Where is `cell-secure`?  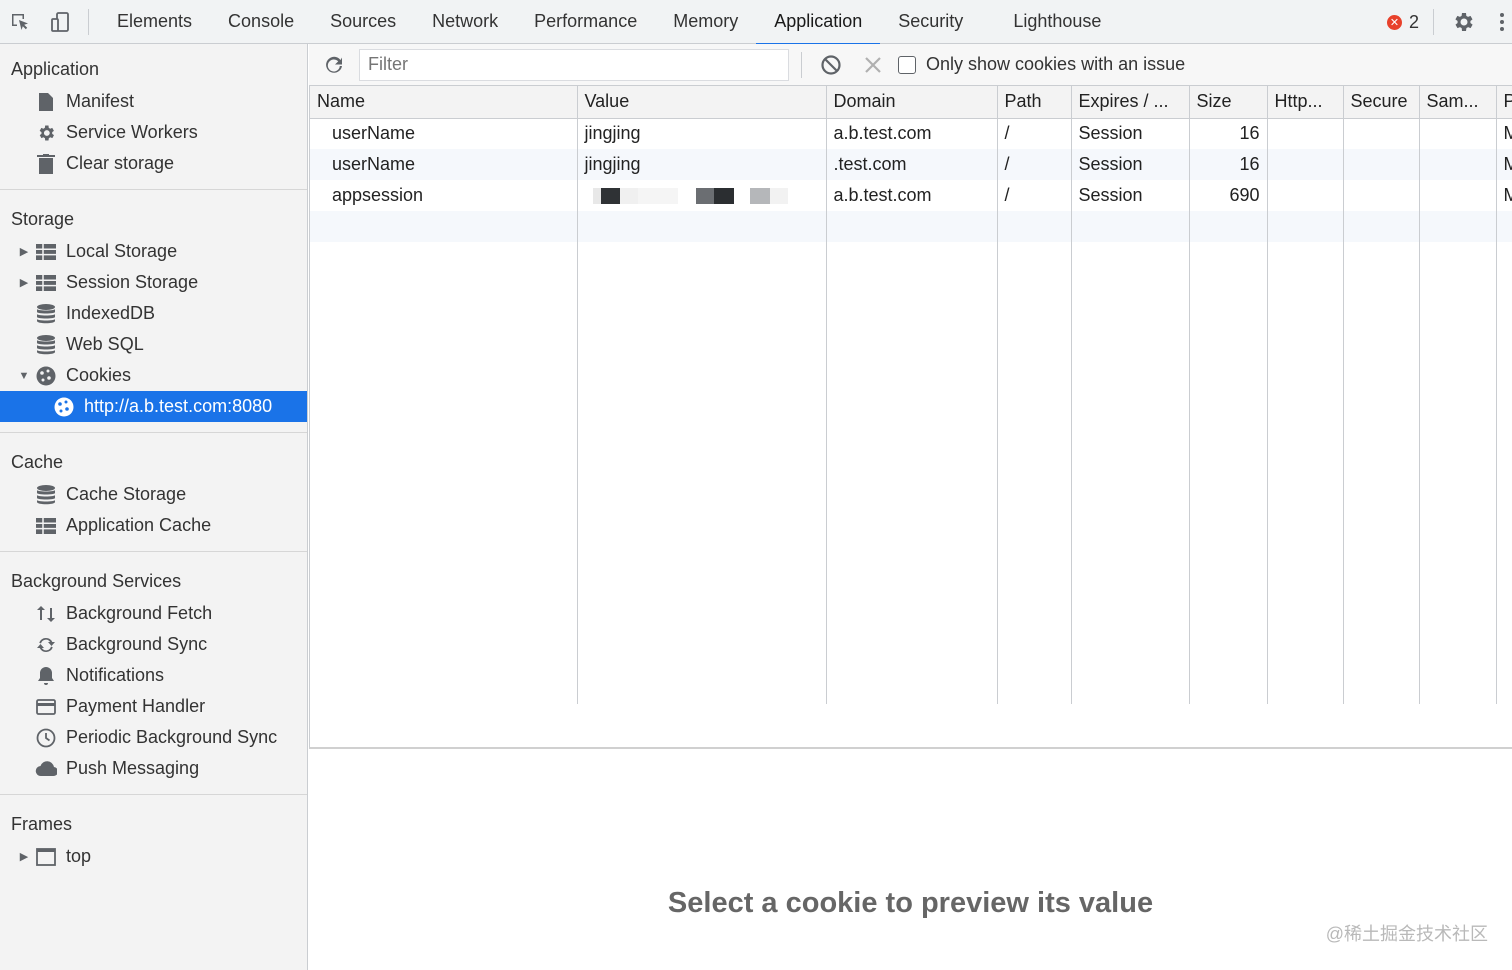
cell-secure is located at coordinates (1381, 164).